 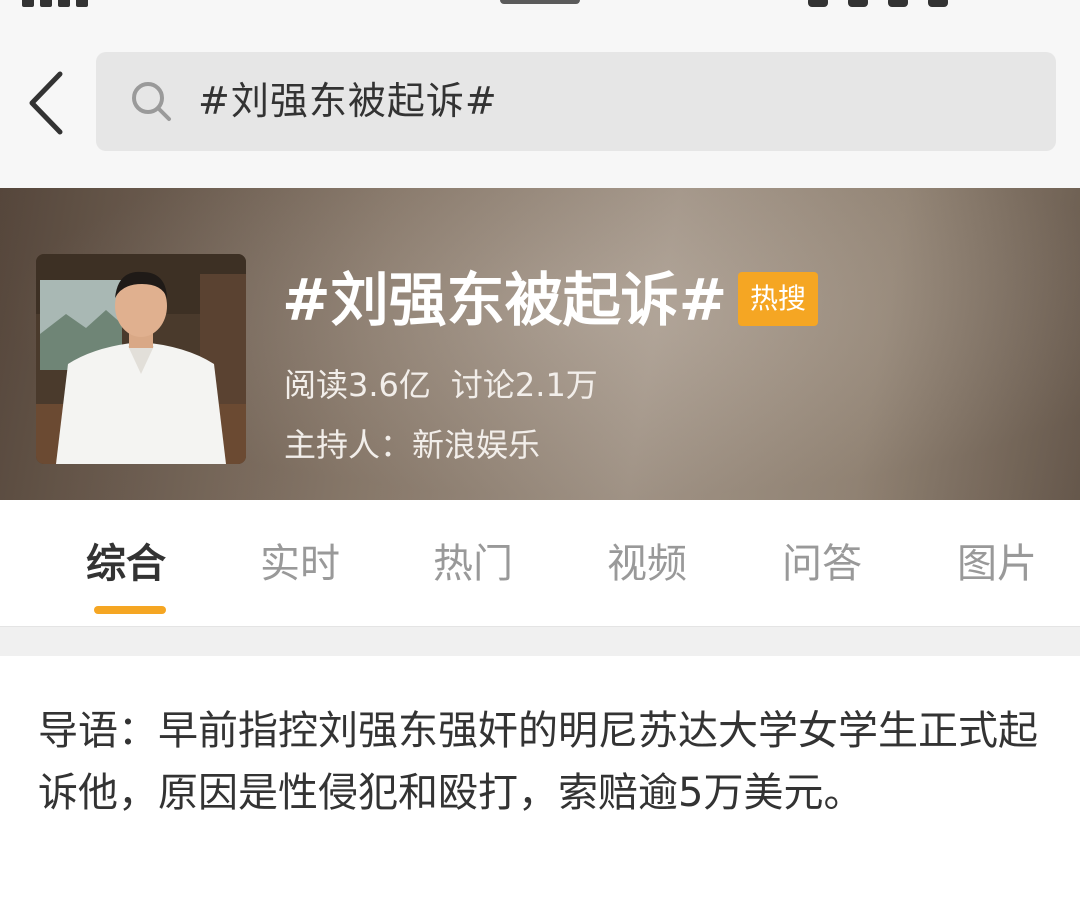 What do you see at coordinates (300, 564) in the screenshot?
I see `tab-realtime: 实时` at bounding box center [300, 564].